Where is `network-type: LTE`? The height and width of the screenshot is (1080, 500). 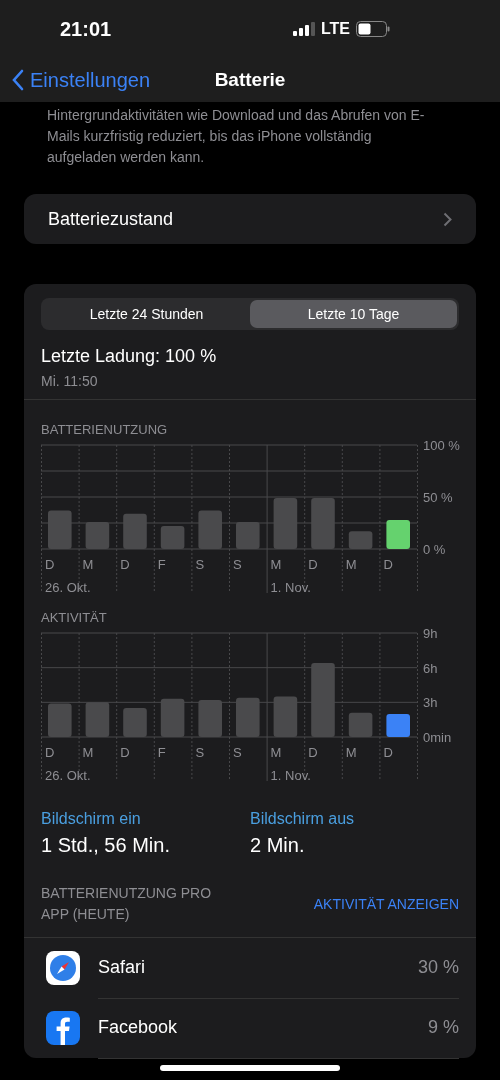 network-type: LTE is located at coordinates (335, 29).